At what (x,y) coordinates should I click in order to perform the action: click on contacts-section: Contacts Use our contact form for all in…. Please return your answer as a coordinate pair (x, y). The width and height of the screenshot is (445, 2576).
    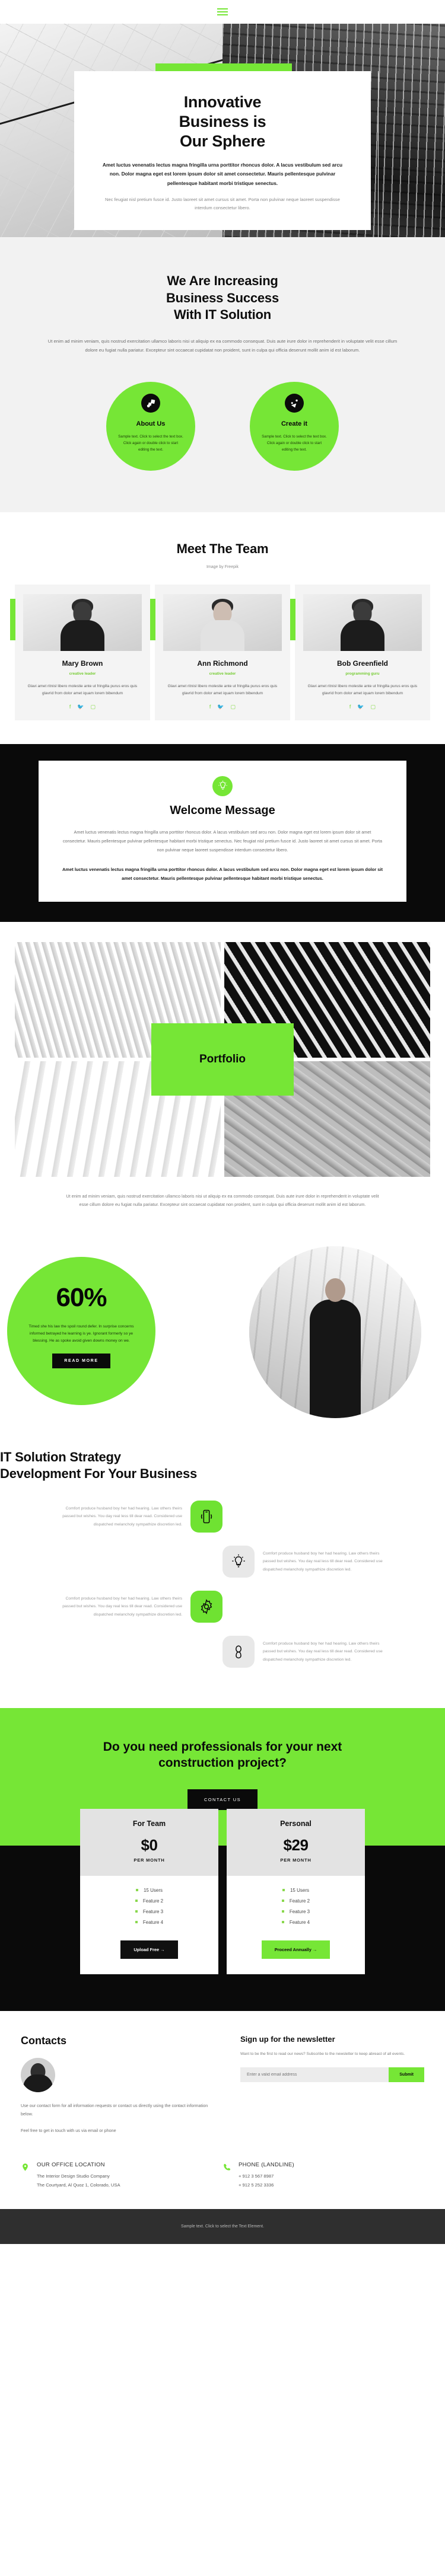
    Looking at the image, I should click on (223, 2110).